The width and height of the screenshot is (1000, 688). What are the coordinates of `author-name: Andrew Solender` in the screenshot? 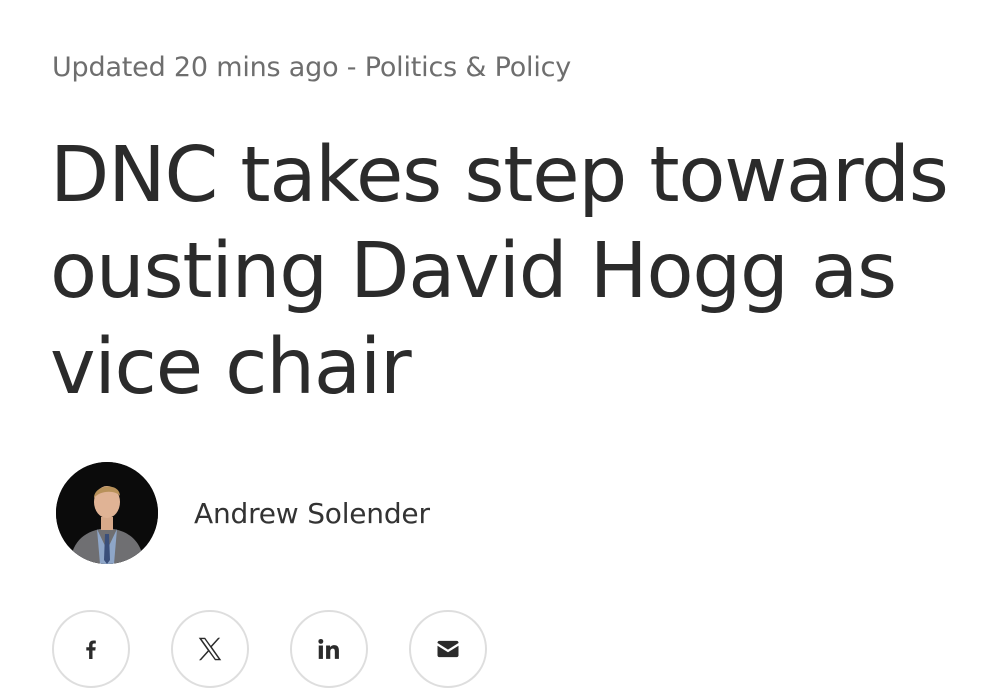 It's located at (312, 513).